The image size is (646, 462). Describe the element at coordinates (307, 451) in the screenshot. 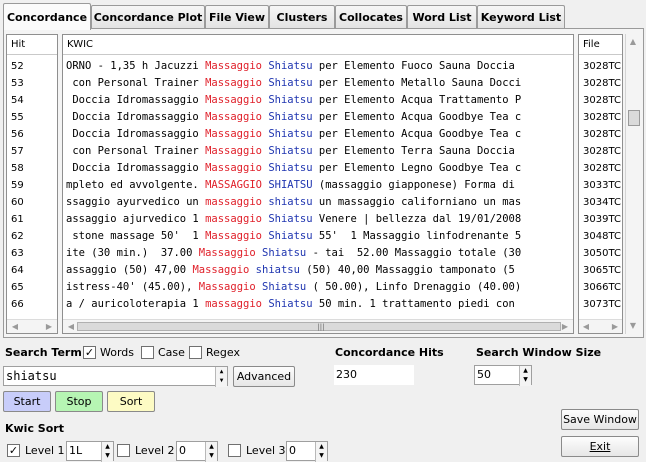

I see `level3-select: 0 ▲ ▼` at that location.